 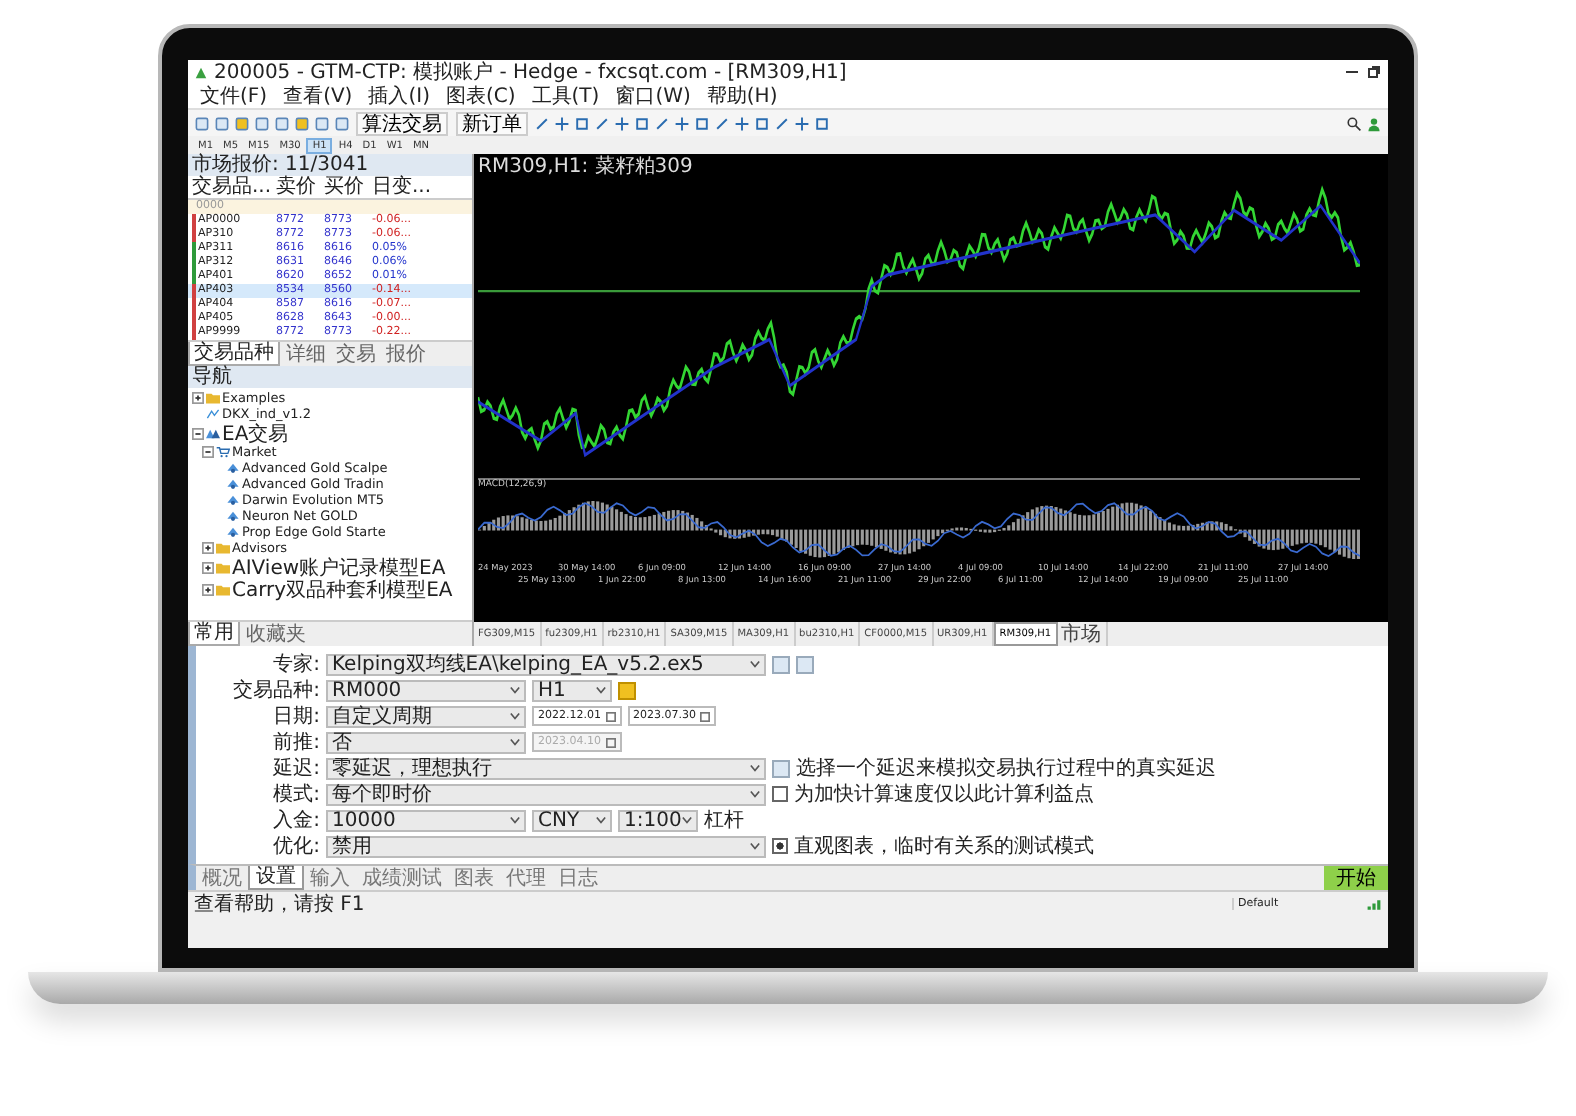 What do you see at coordinates (298, 187) in the screenshot?
I see `column-header: 卖价` at bounding box center [298, 187].